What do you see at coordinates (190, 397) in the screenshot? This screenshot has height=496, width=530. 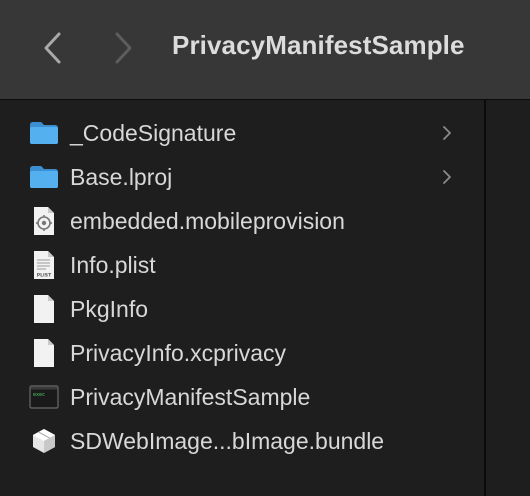 I see `file-name: PrivacyManifestSample` at bounding box center [190, 397].